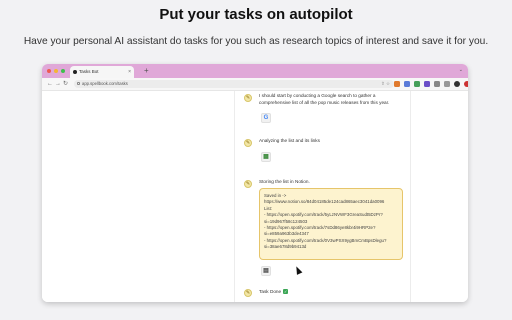 The height and width of the screenshot is (320, 512). What do you see at coordinates (385, 84) in the screenshot?
I see `url-actions-icons: ⇧ ☆` at bounding box center [385, 84].